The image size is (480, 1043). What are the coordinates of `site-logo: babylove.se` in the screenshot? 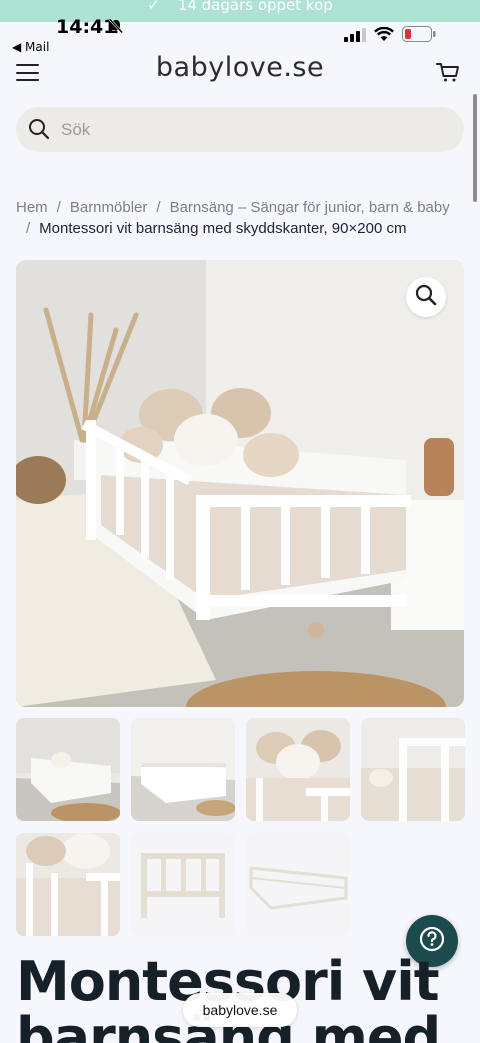 It's located at (240, 67).